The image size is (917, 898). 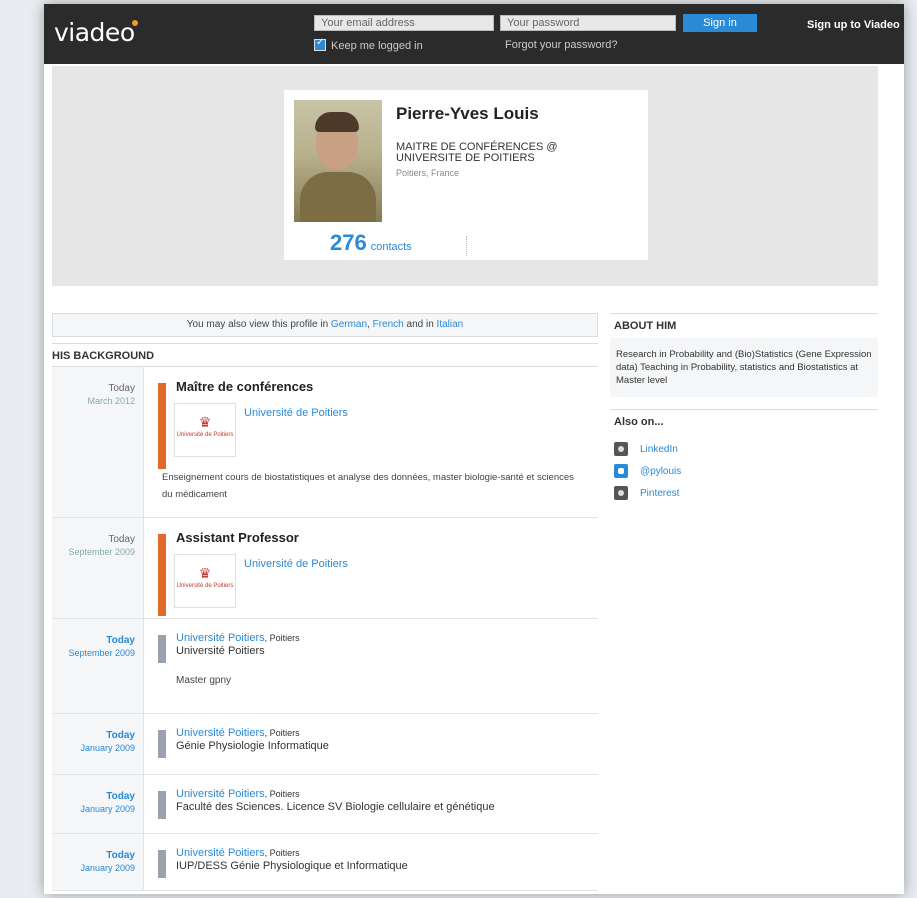 What do you see at coordinates (94, 32) in the screenshot?
I see `viadeo-logo: viadeo` at bounding box center [94, 32].